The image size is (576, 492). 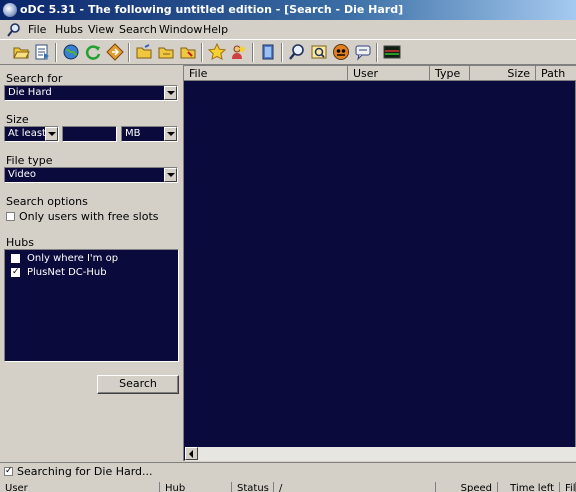 What do you see at coordinates (138, 384) in the screenshot?
I see `search-button: Search` at bounding box center [138, 384].